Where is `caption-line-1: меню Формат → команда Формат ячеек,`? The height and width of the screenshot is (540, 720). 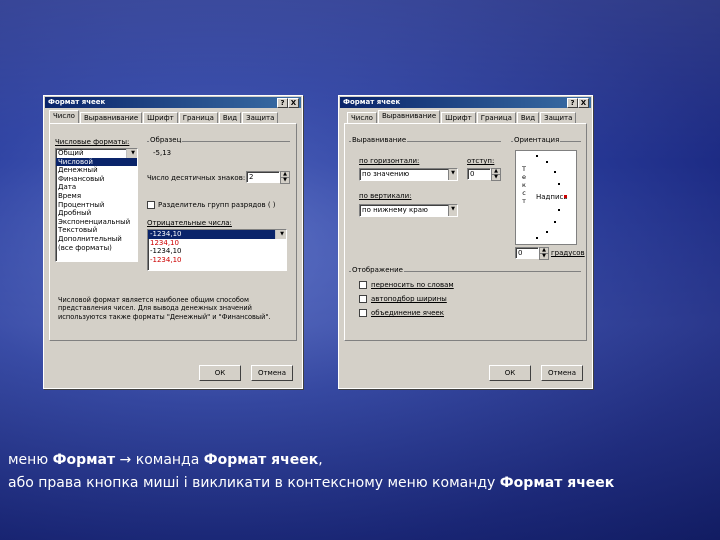
caption-line-1: меню Формат → команда Формат ячеек, is located at coordinates (165, 460).